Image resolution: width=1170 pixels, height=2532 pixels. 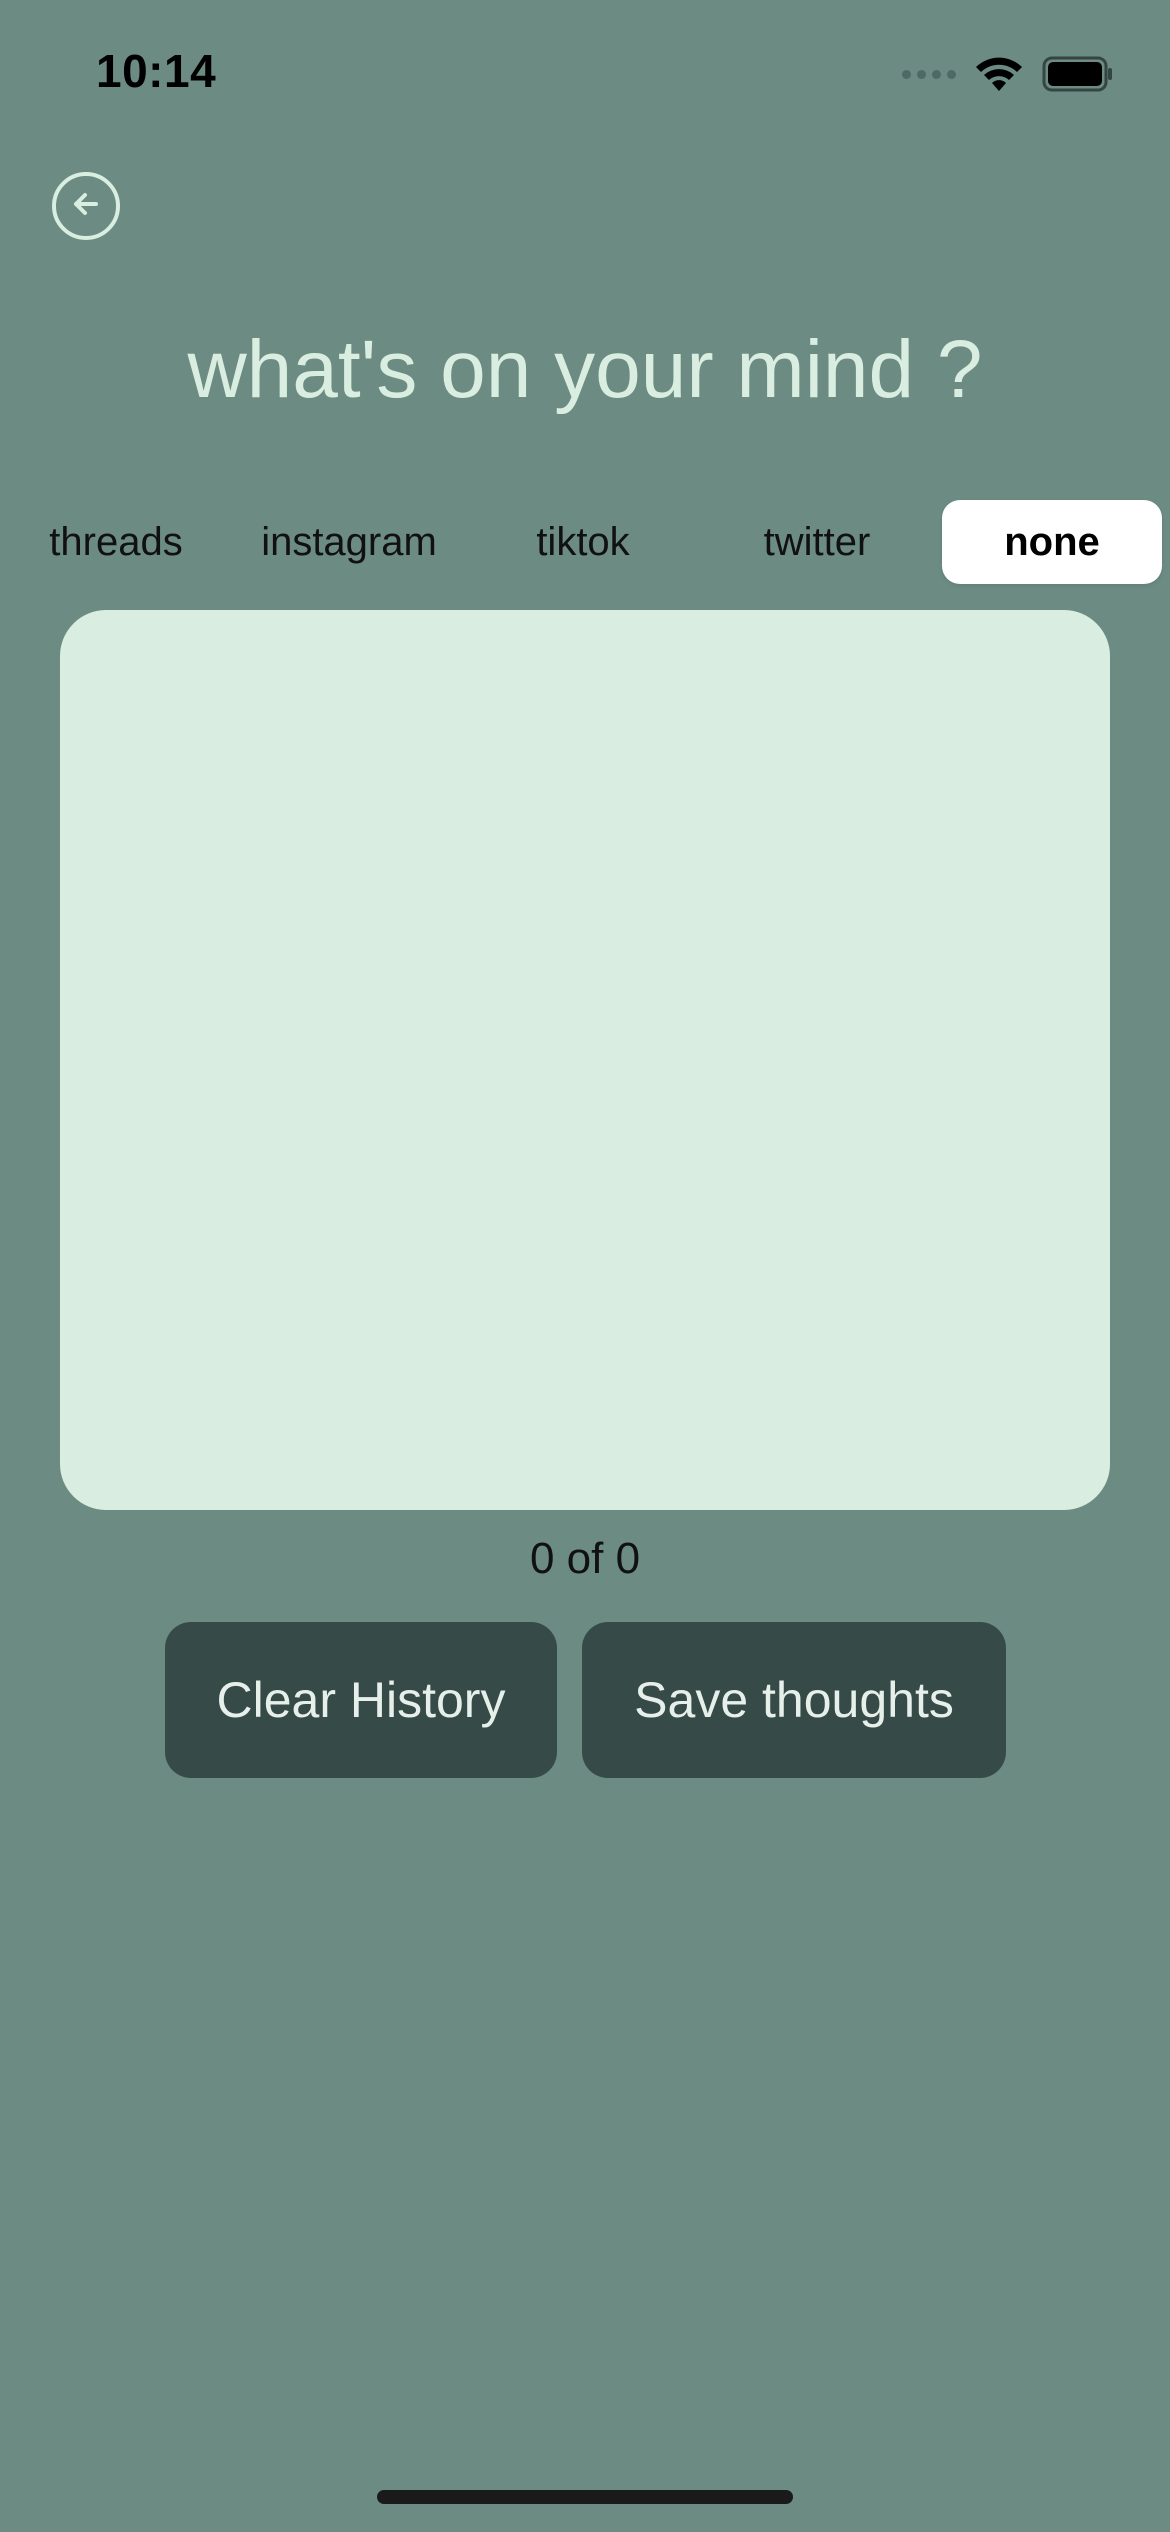 What do you see at coordinates (585, 2497) in the screenshot?
I see `home-indicator` at bounding box center [585, 2497].